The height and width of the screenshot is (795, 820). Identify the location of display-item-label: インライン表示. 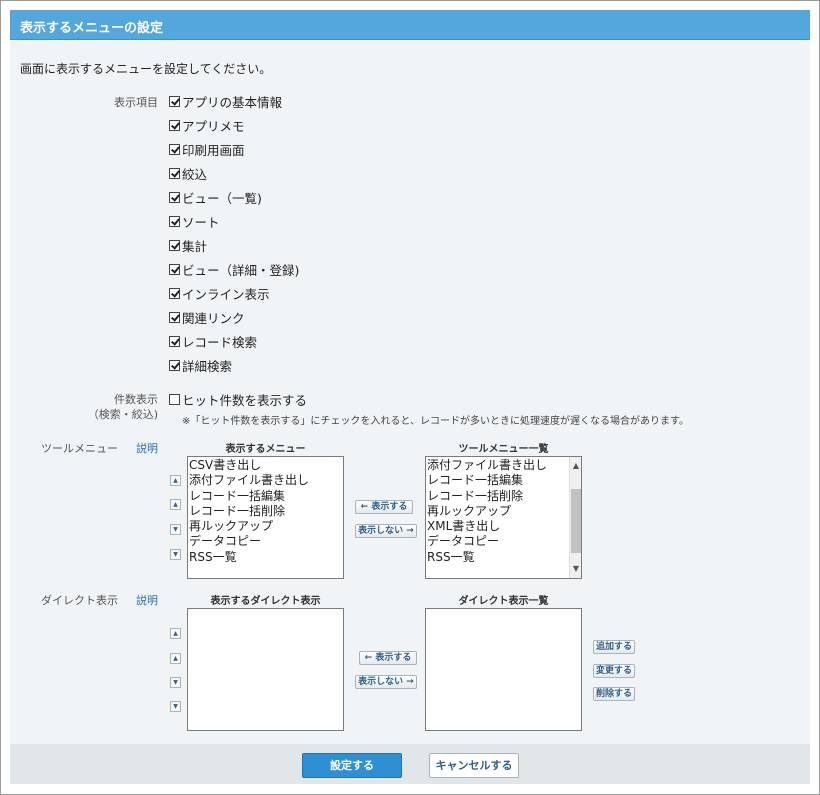
(226, 294).